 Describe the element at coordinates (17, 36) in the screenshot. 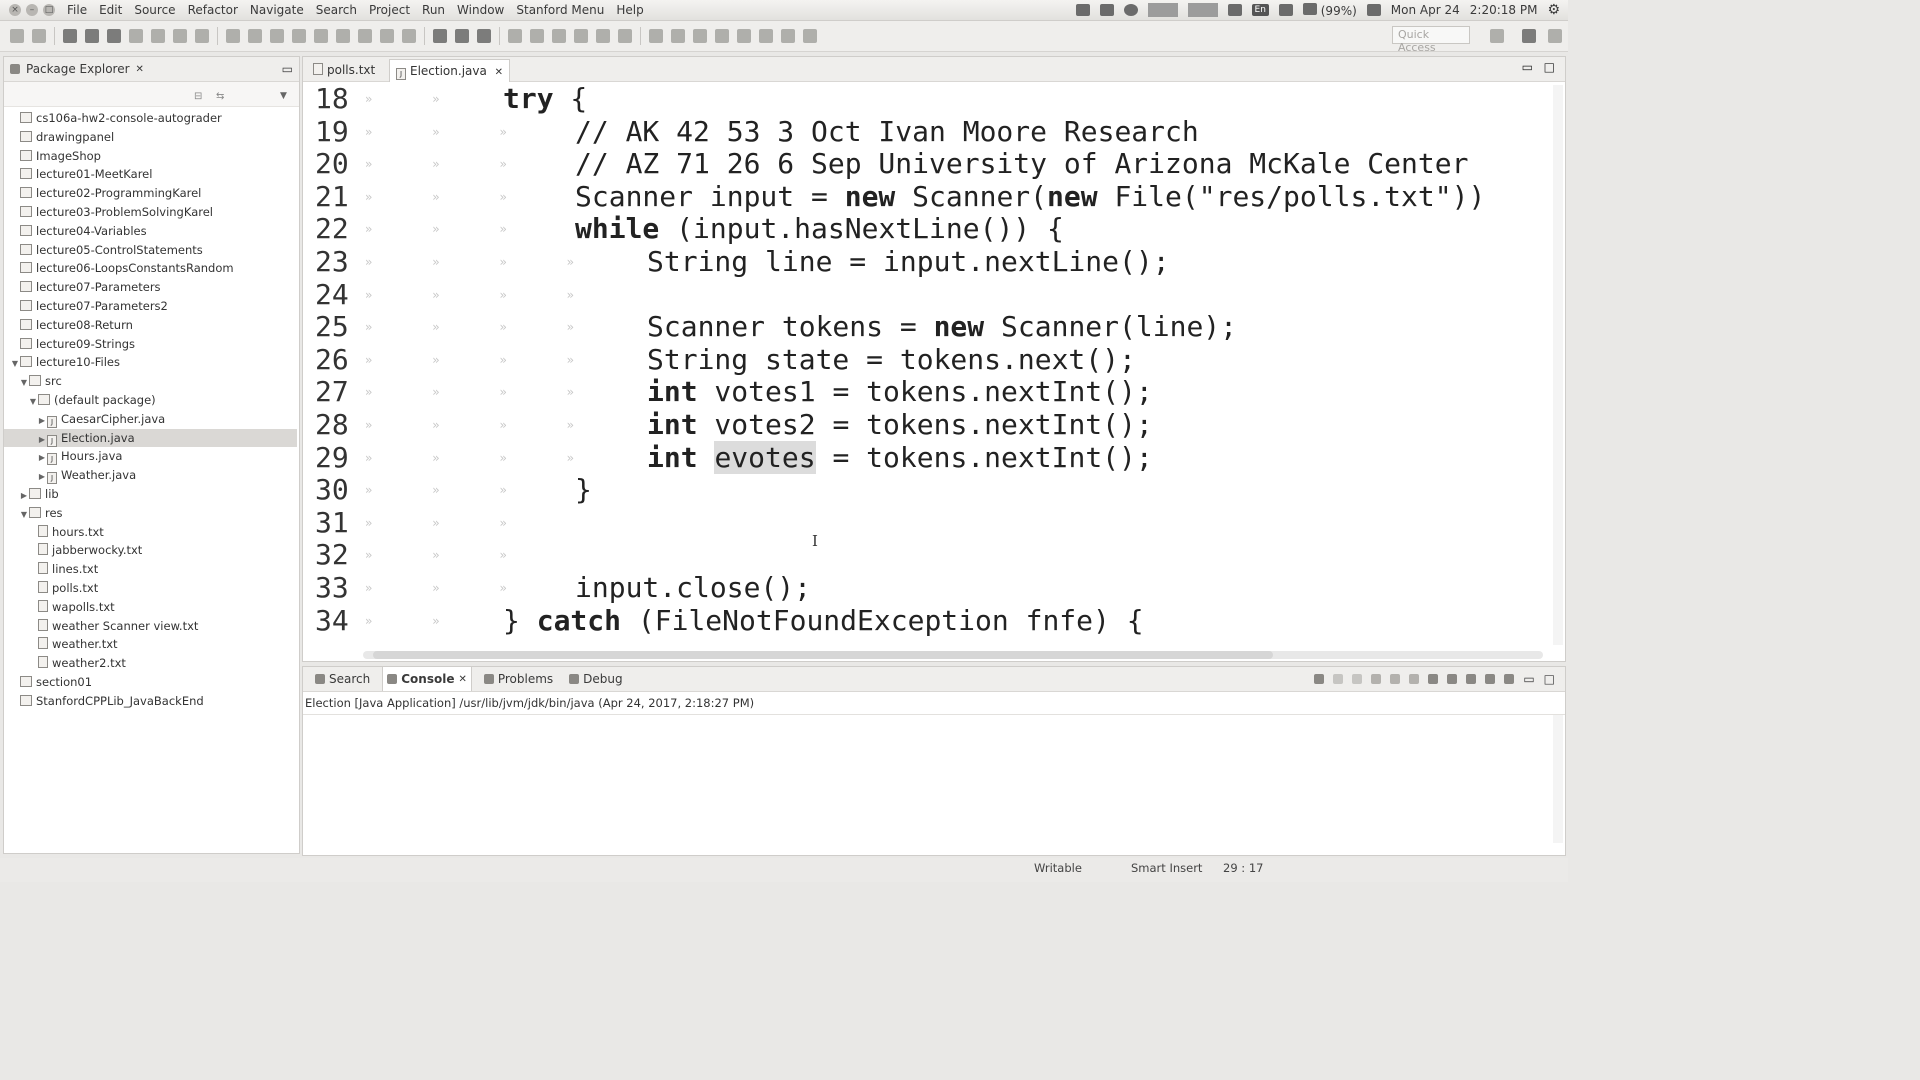

I see `new-icon` at that location.